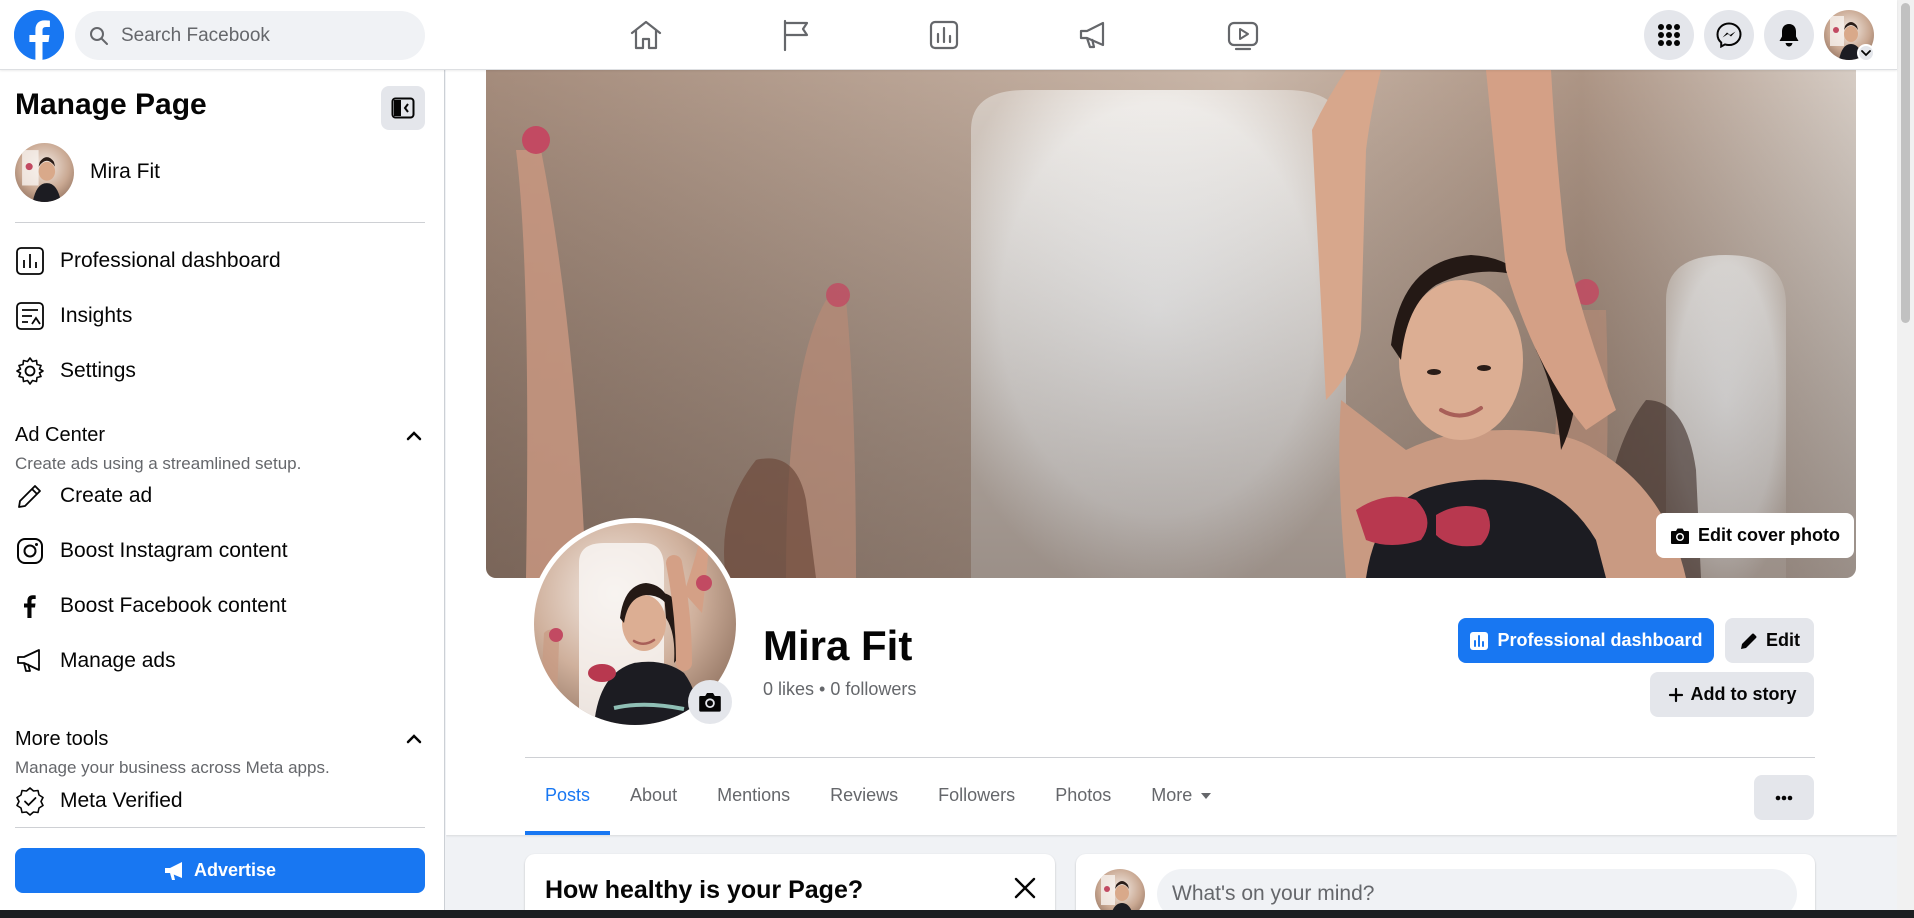 This screenshot has width=1914, height=918. I want to click on close-health-card-button, so click(1025, 888).